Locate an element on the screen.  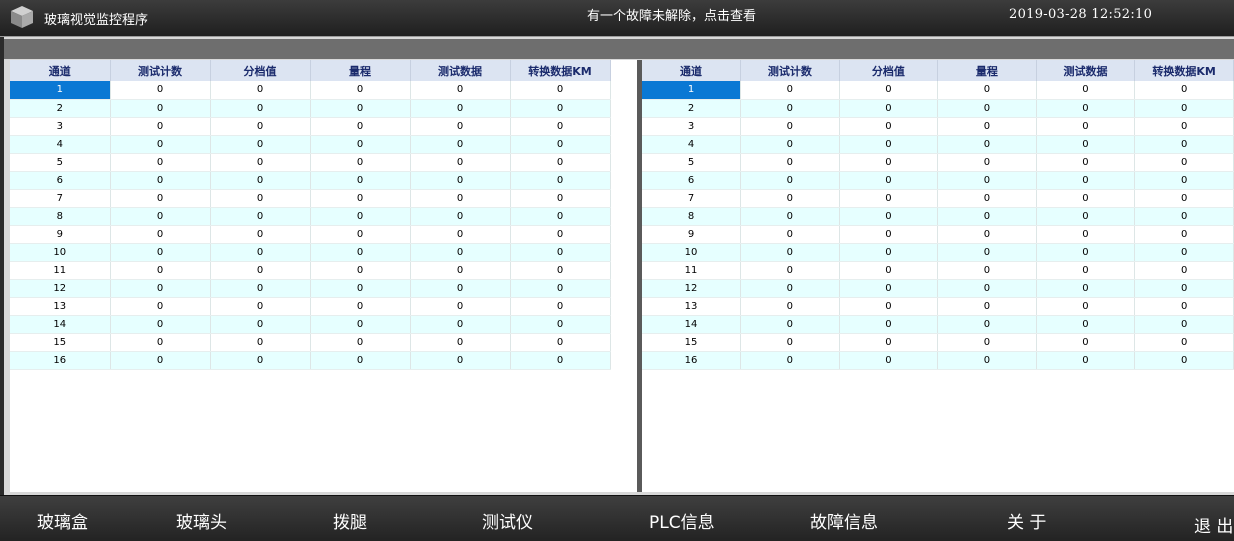
table-row: 700000 is located at coordinates (310, 198).